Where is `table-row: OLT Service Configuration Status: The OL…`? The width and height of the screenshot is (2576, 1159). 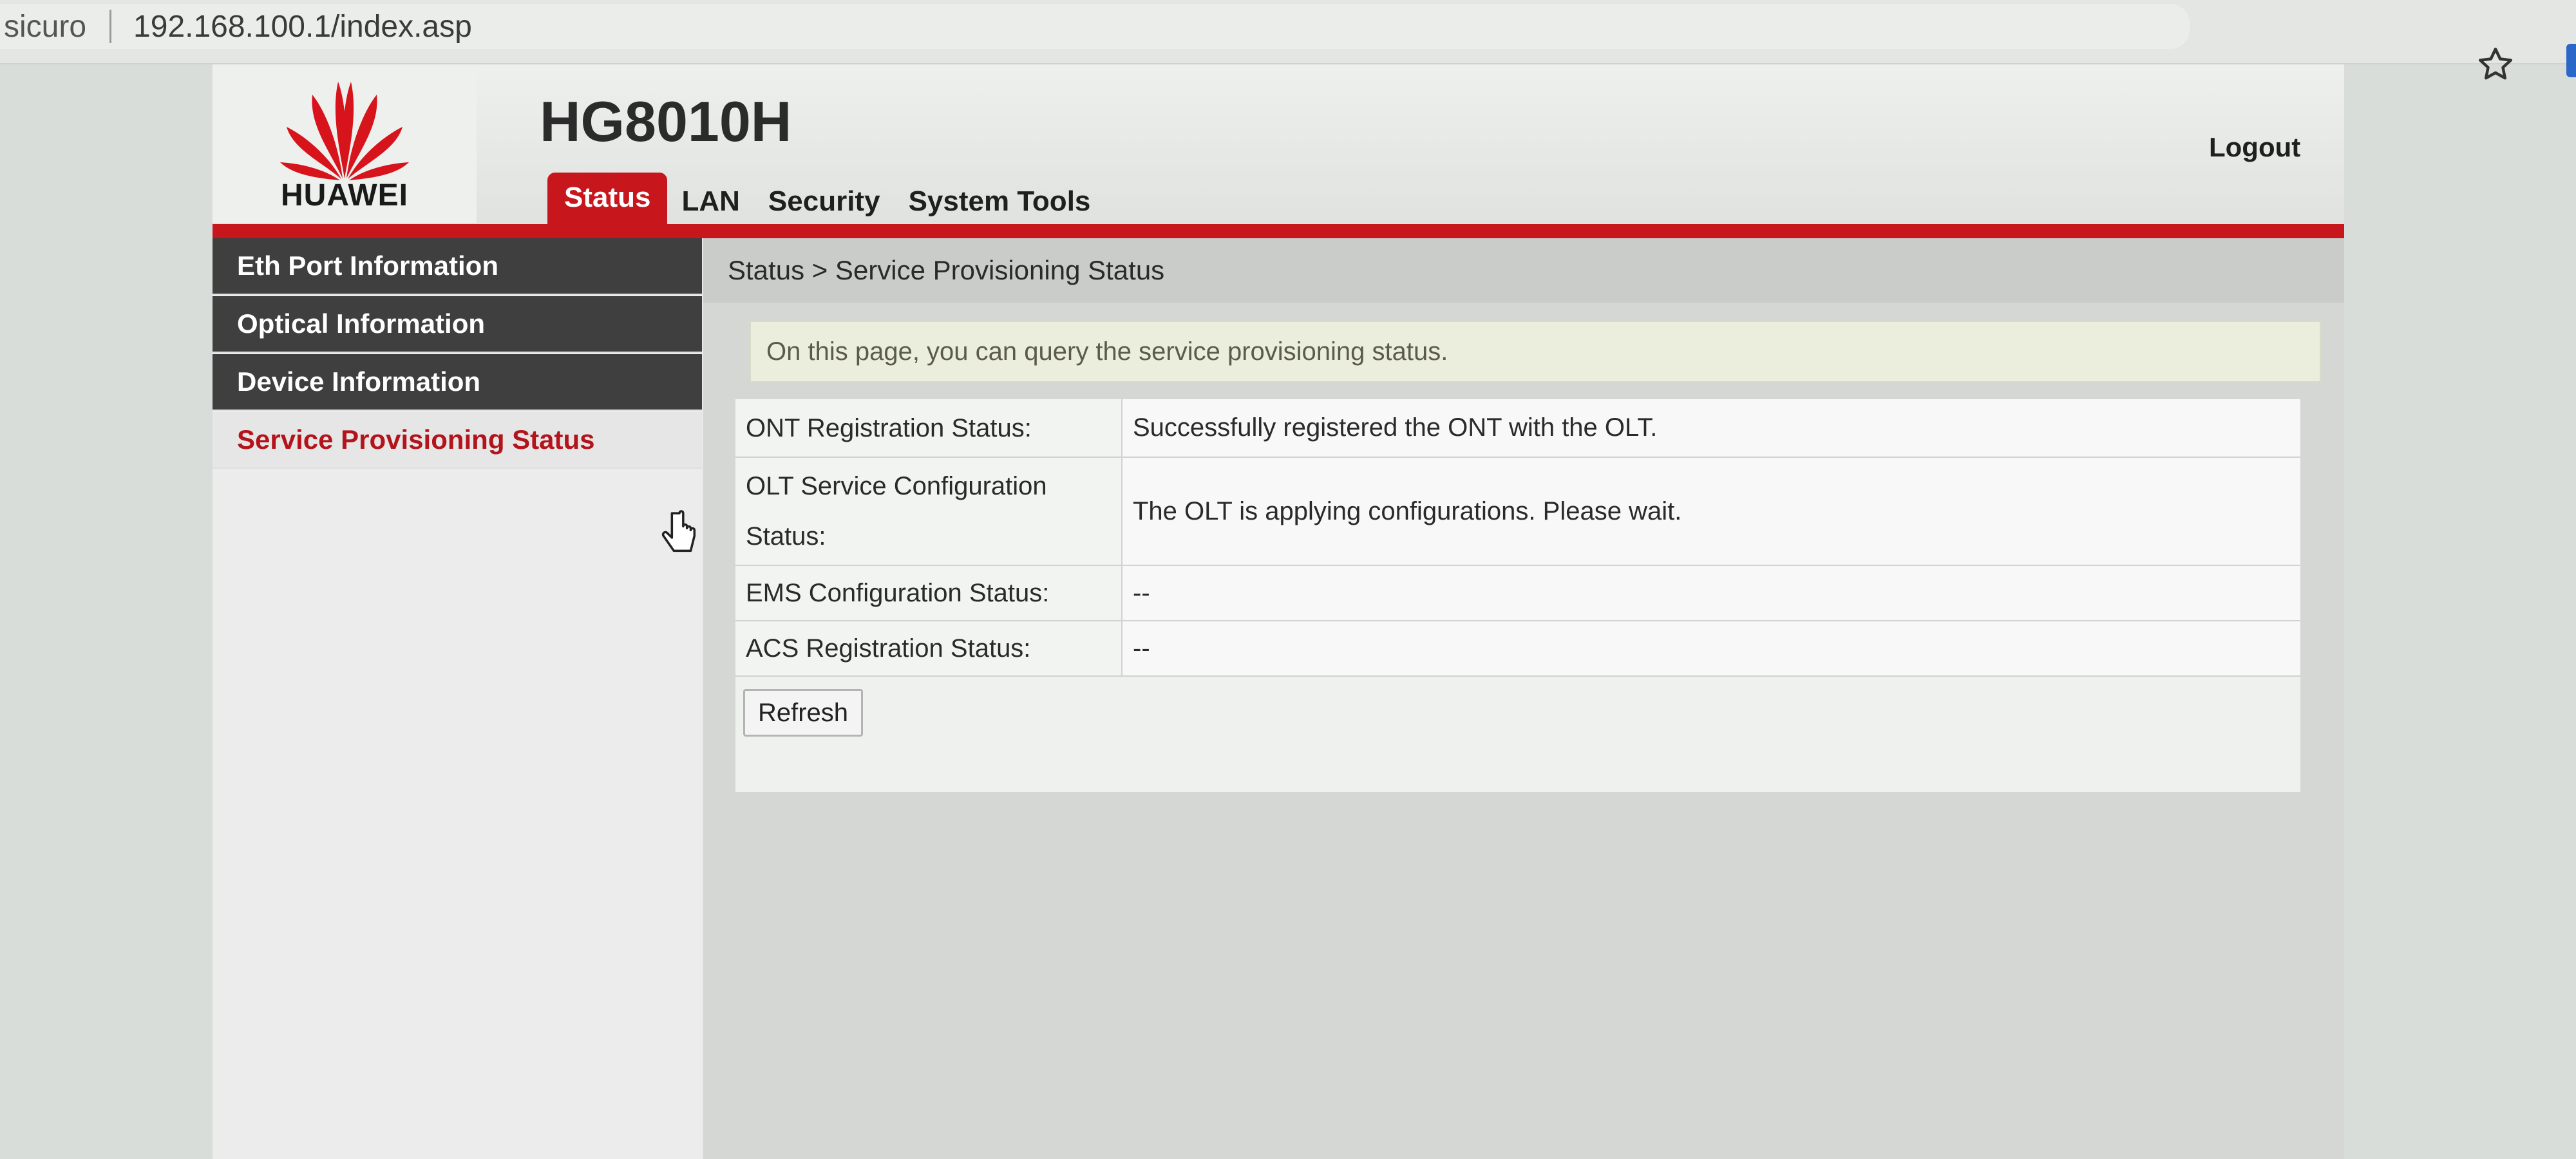 table-row: OLT Service Configuration Status: The OL… is located at coordinates (1517, 511).